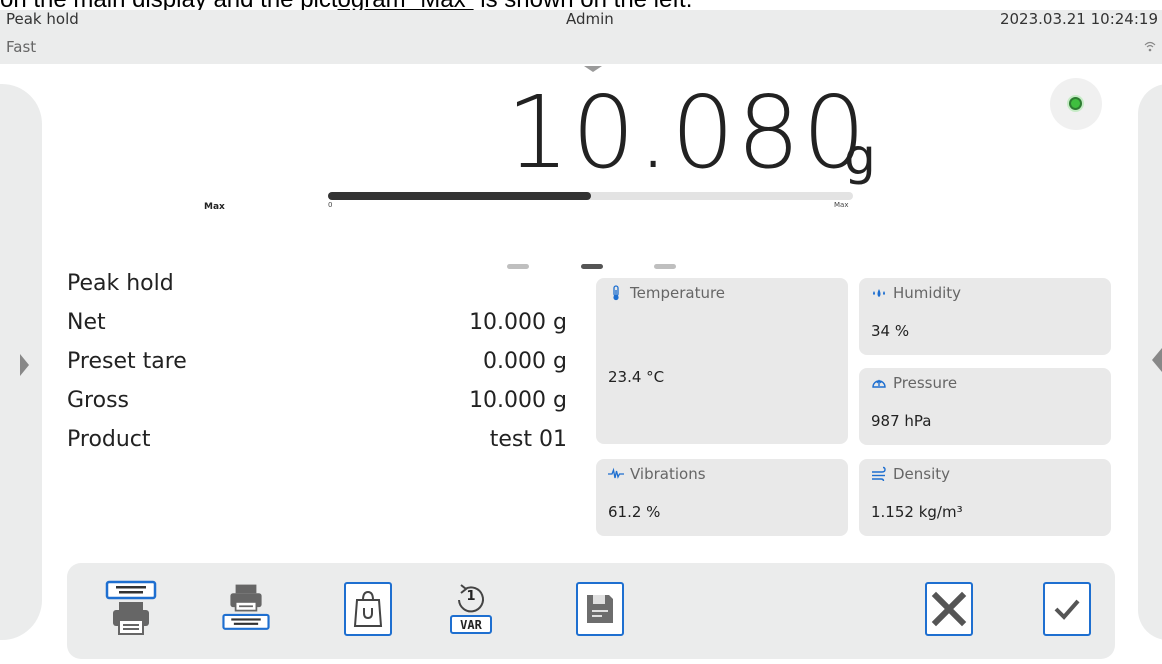 This screenshot has width=1162, height=664. Describe the element at coordinates (879, 293) in the screenshot. I see `droplets-icon` at that location.